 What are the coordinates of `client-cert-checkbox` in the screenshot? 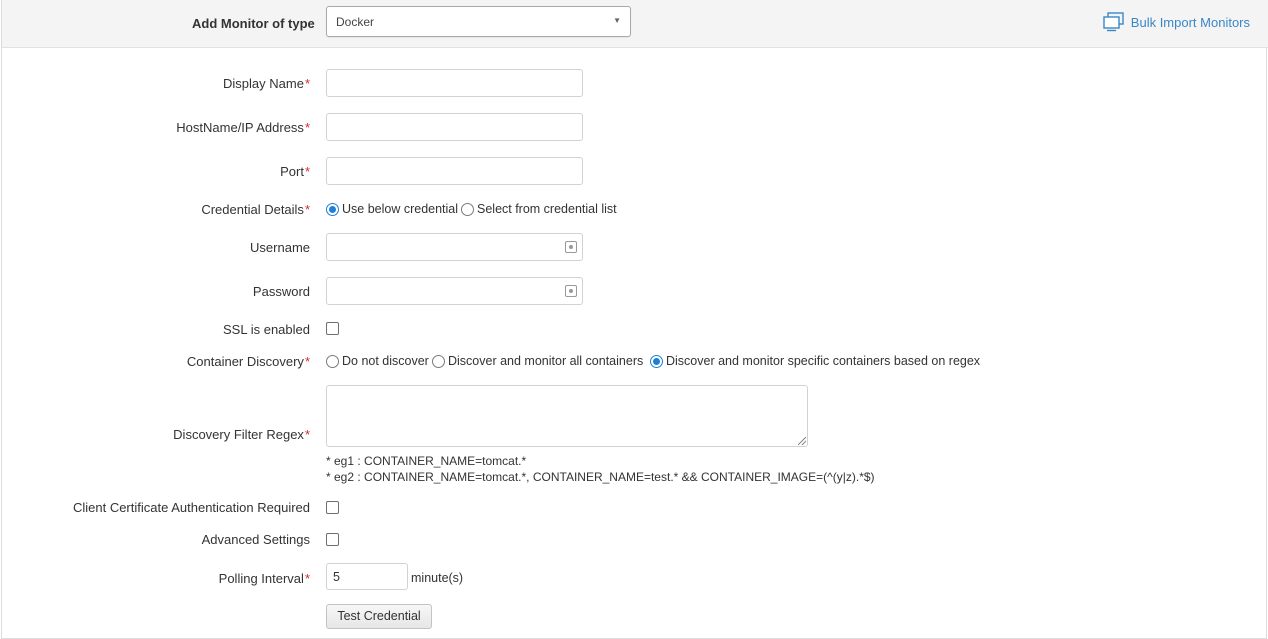 It's located at (332, 507).